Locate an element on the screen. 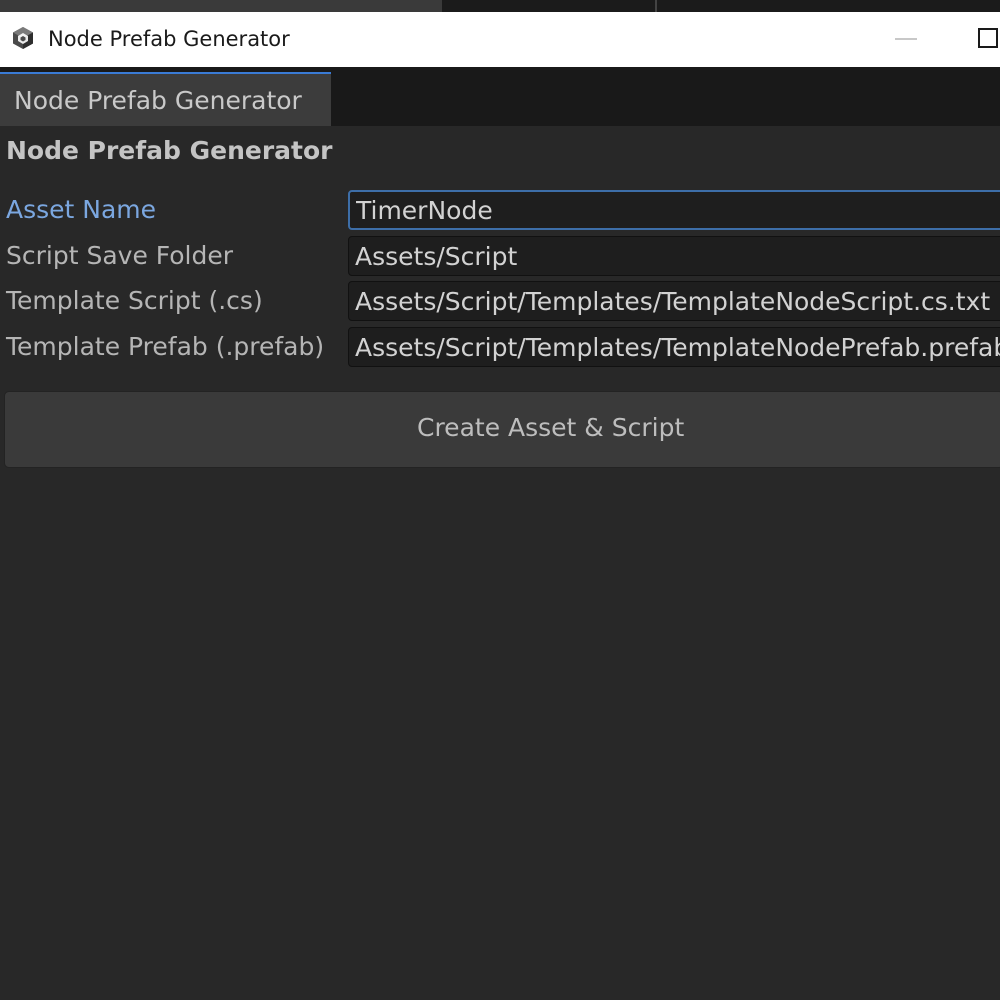 This screenshot has width=1000, height=1000. script-save-folder-input is located at coordinates (674, 256).